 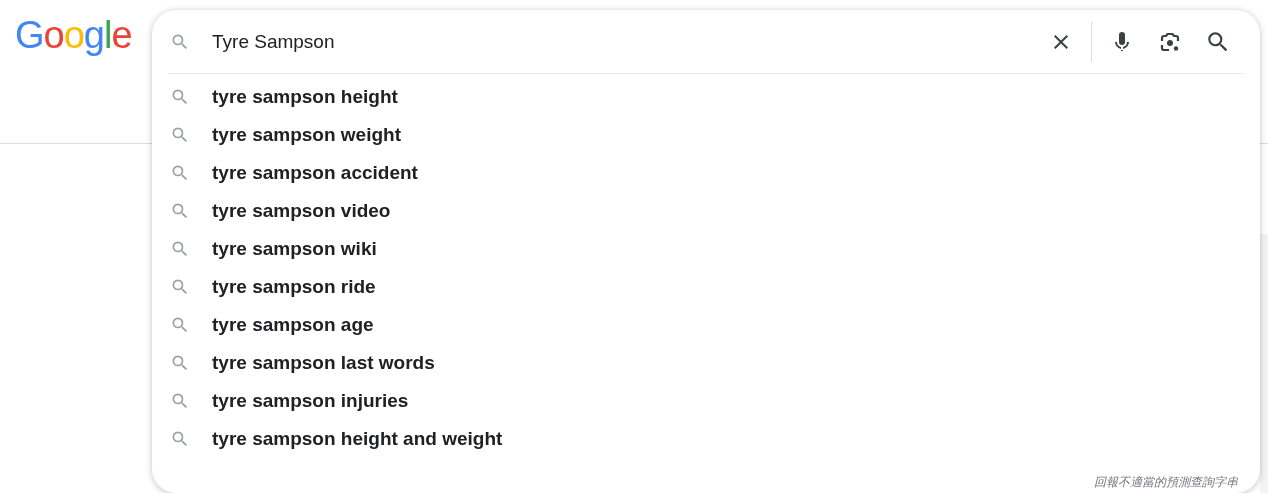 What do you see at coordinates (1166, 482) in the screenshot?
I see `report-link: 回報不適當的預測查詢字串` at bounding box center [1166, 482].